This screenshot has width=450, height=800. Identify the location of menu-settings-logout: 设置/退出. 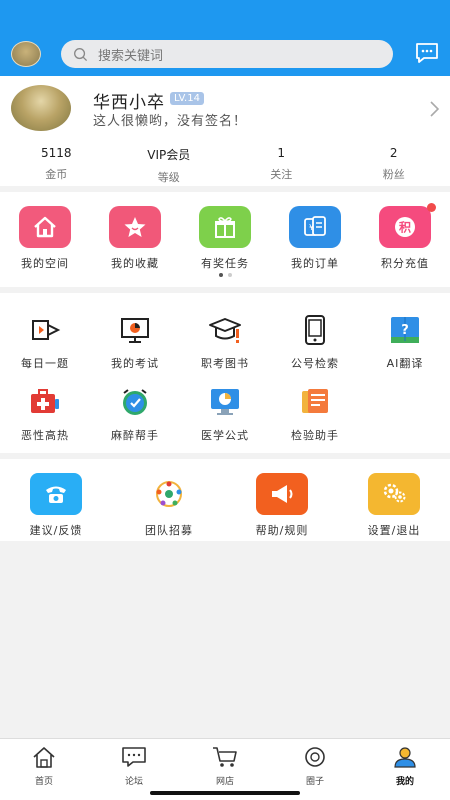
(394, 505).